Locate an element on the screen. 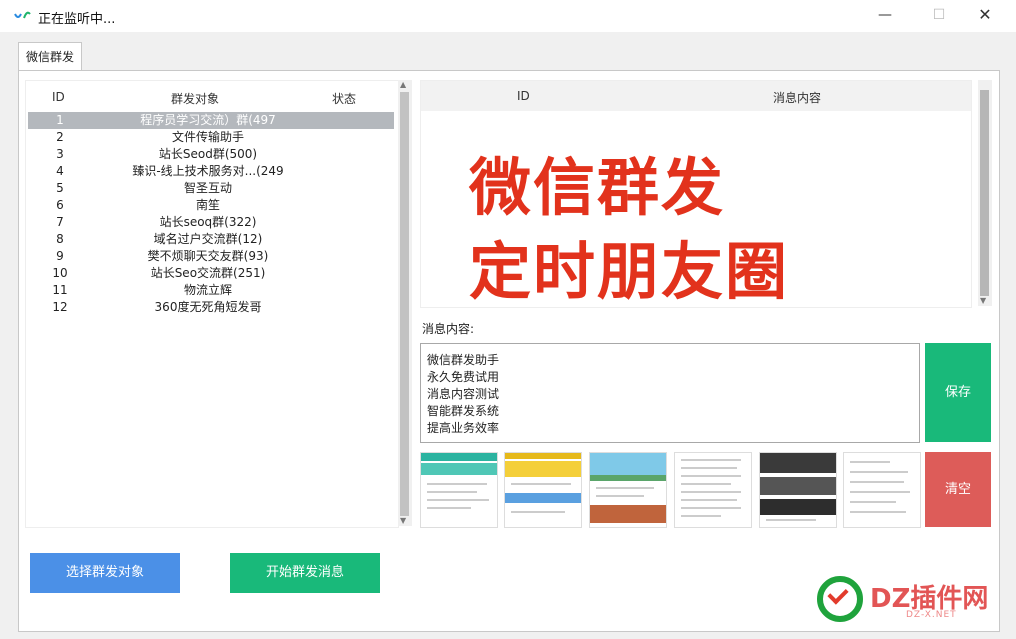  table-row: 7 站长seoq群(322) is located at coordinates (211, 222).